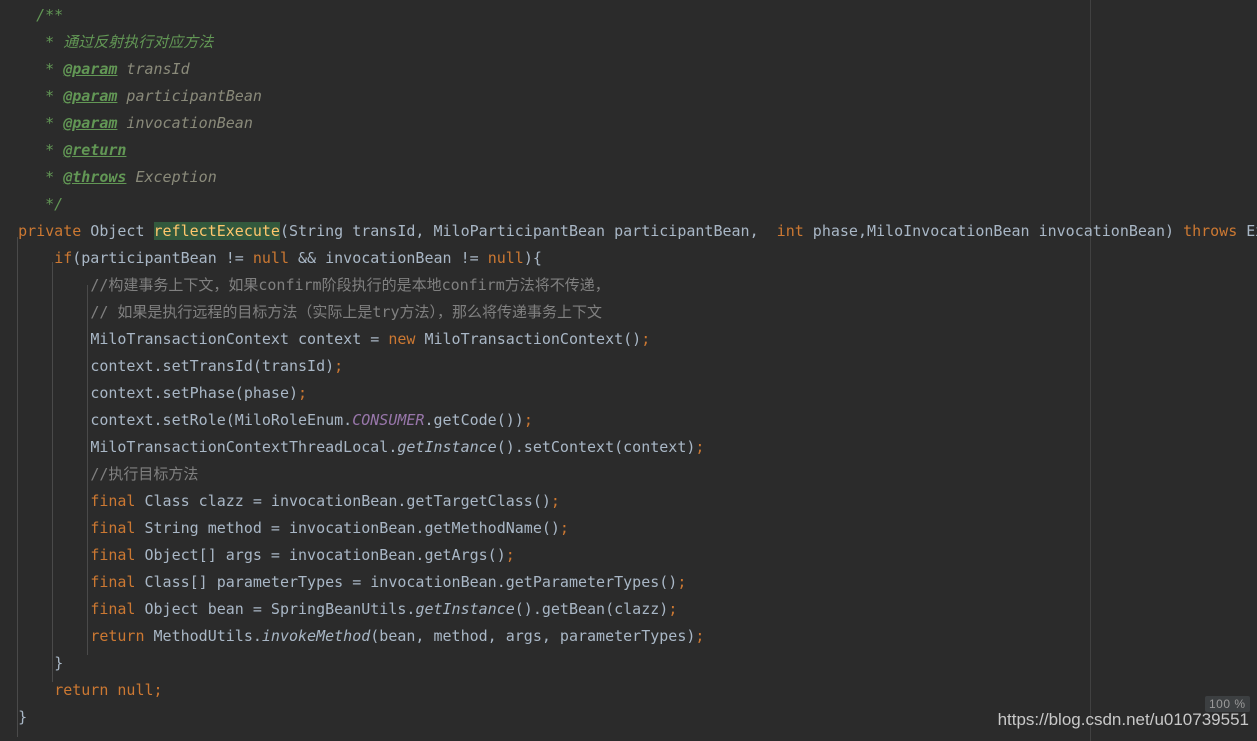 The image size is (1257, 741). I want to click on code-line: * 通过反射执行对应方法, so click(628, 42).